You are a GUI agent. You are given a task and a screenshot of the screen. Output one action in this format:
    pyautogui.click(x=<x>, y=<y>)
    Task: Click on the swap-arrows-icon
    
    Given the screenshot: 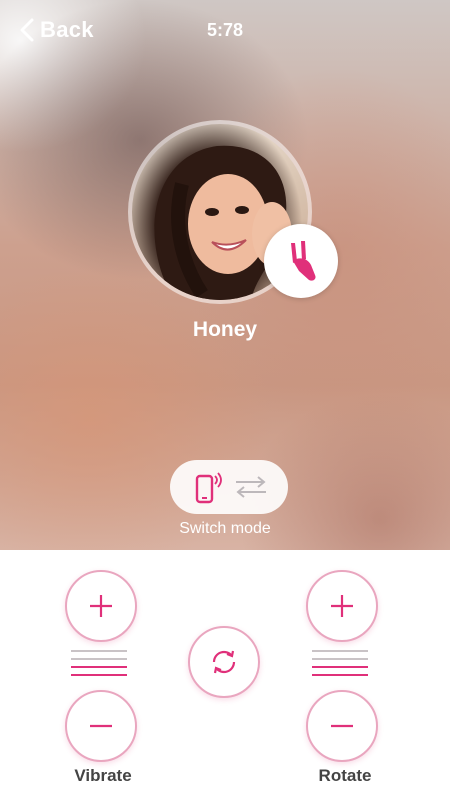 What is the action you would take?
    pyautogui.click(x=251, y=487)
    